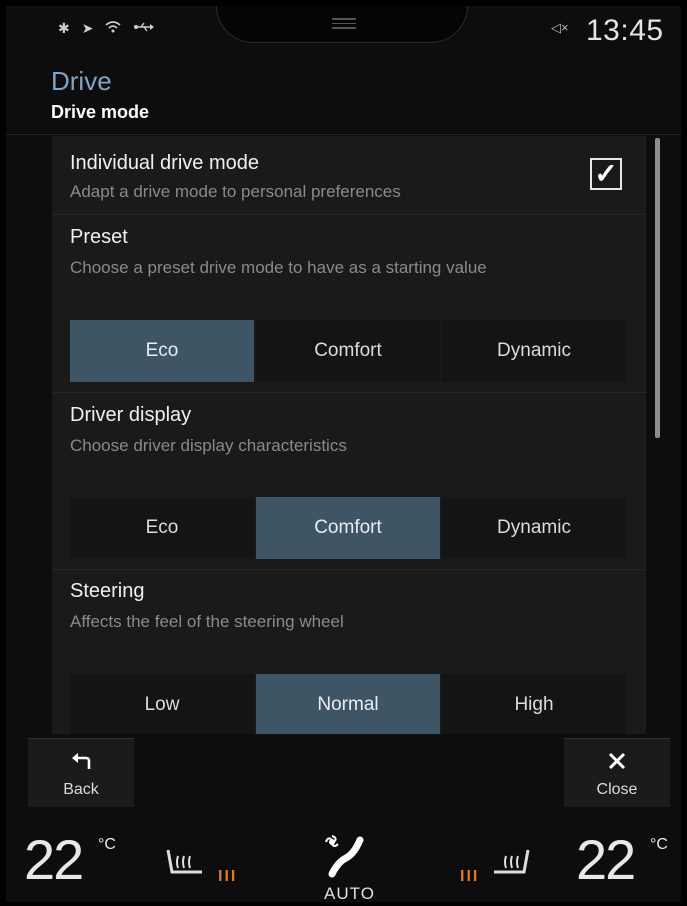  What do you see at coordinates (107, 591) in the screenshot?
I see `steering-title: Steering` at bounding box center [107, 591].